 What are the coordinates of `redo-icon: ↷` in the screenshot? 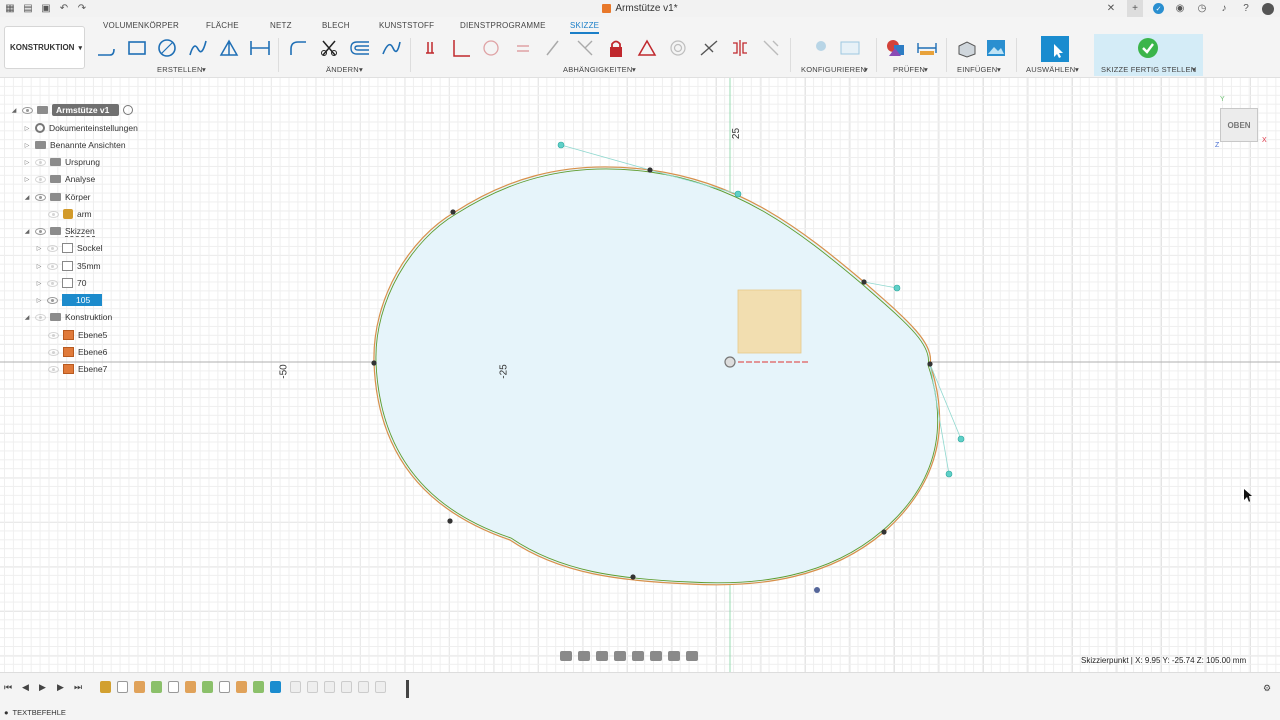 It's located at (82, 9).